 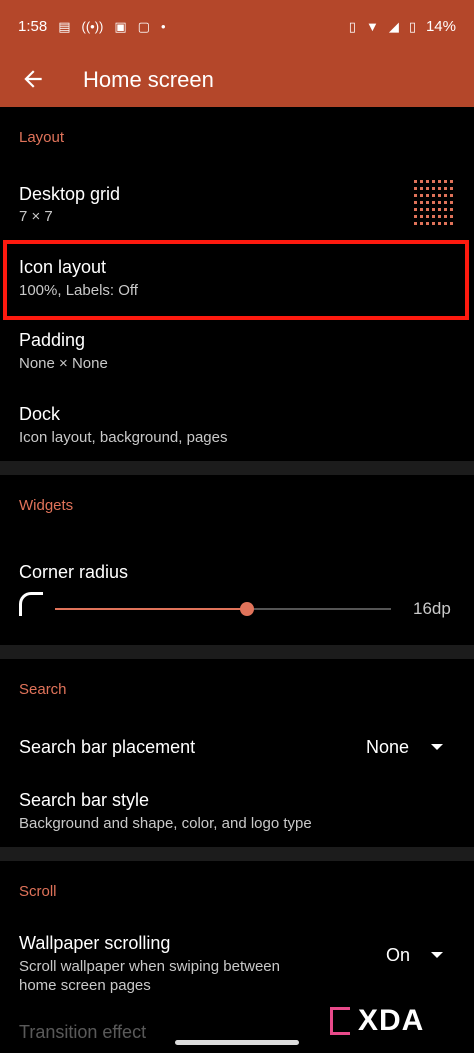 I want to click on back-arrow-icon, so click(x=33, y=79).